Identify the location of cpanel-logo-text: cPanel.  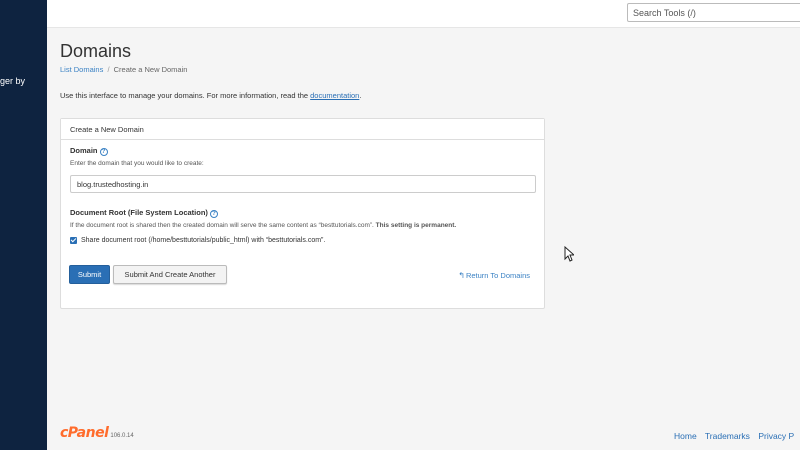
(84, 433).